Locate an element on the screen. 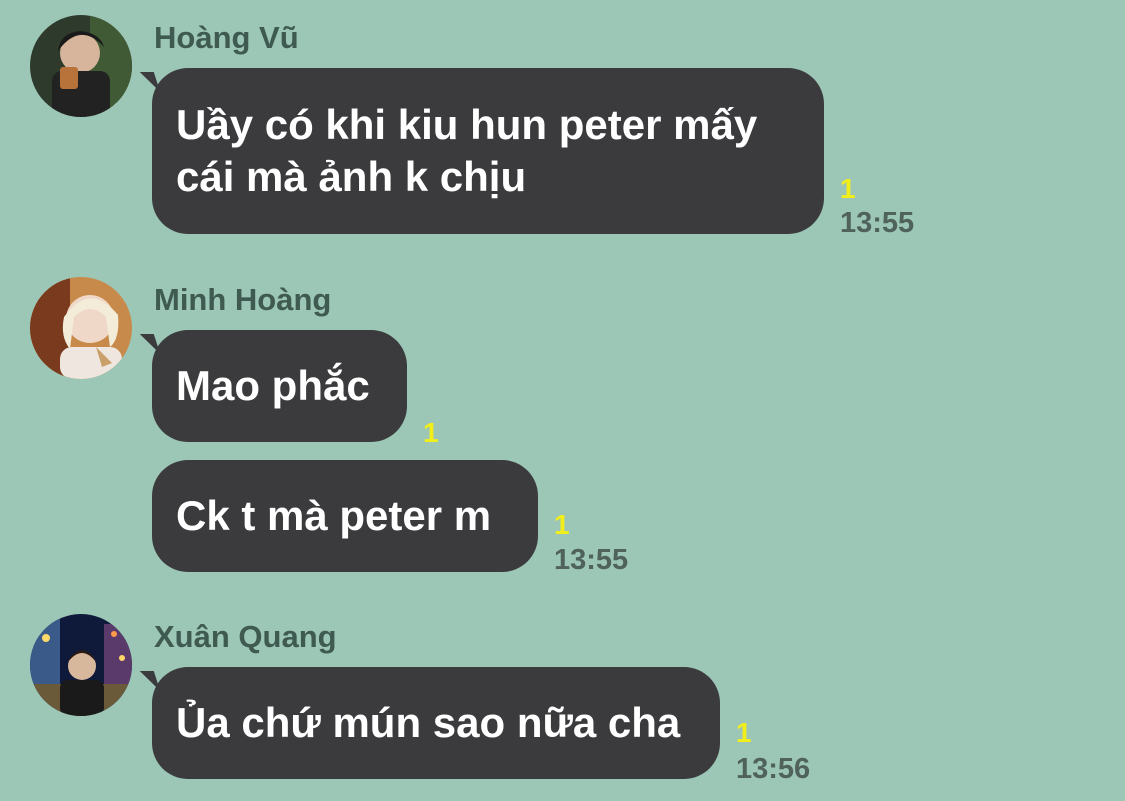  message-bubble: Mao phắc is located at coordinates (279, 386).